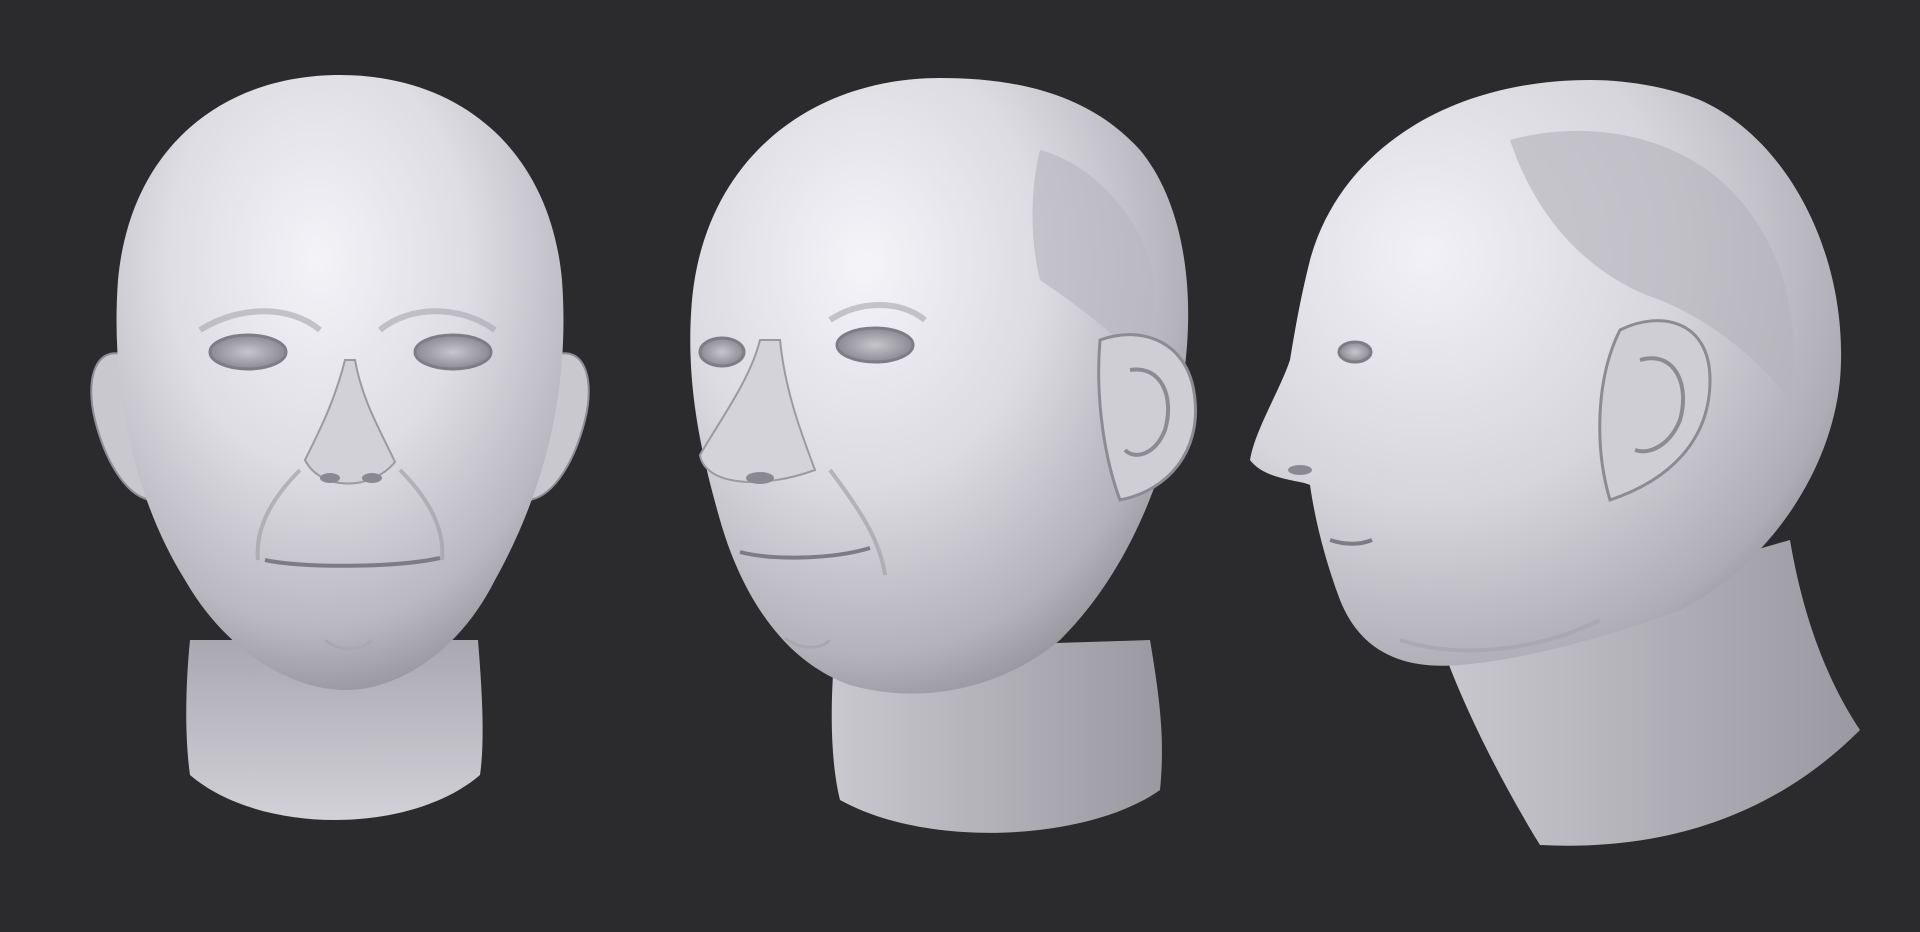 This screenshot has width=1920, height=932. What do you see at coordinates (1300, 470) in the screenshot?
I see `profile-nose` at bounding box center [1300, 470].